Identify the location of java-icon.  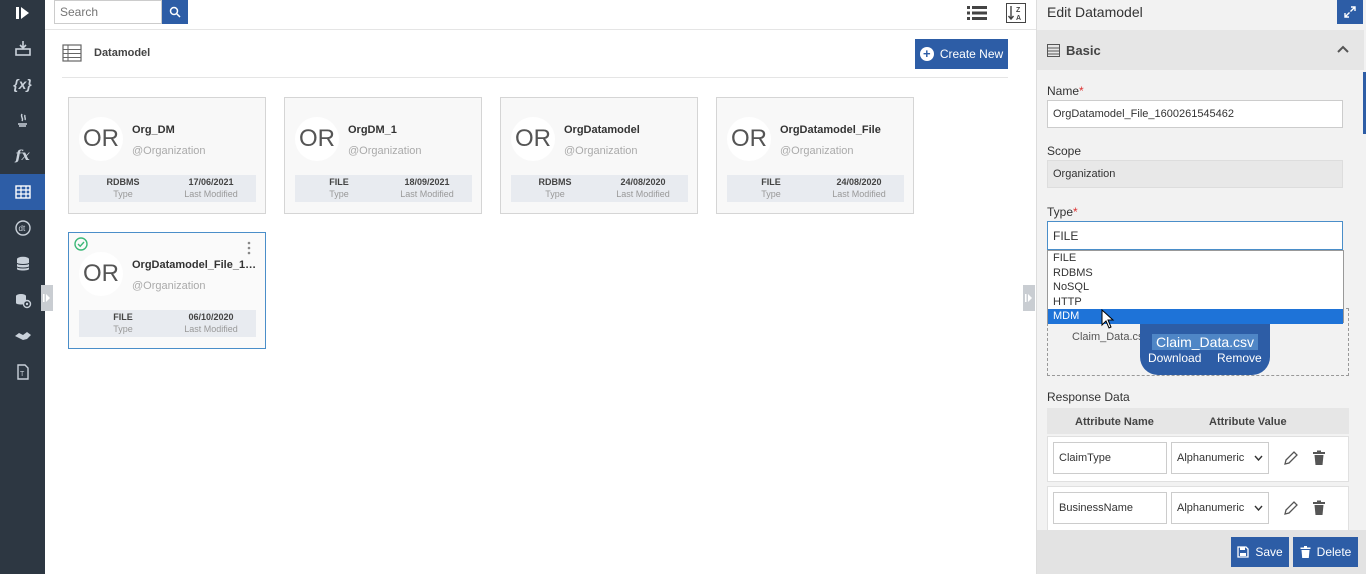
(22, 120).